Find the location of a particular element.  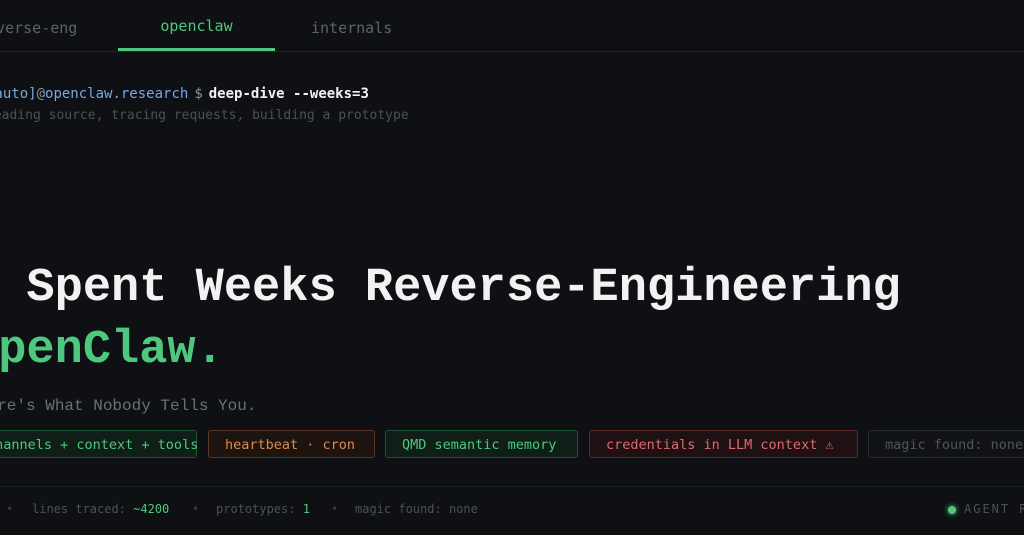

status-lines-value: ~4200 is located at coordinates (151, 509).